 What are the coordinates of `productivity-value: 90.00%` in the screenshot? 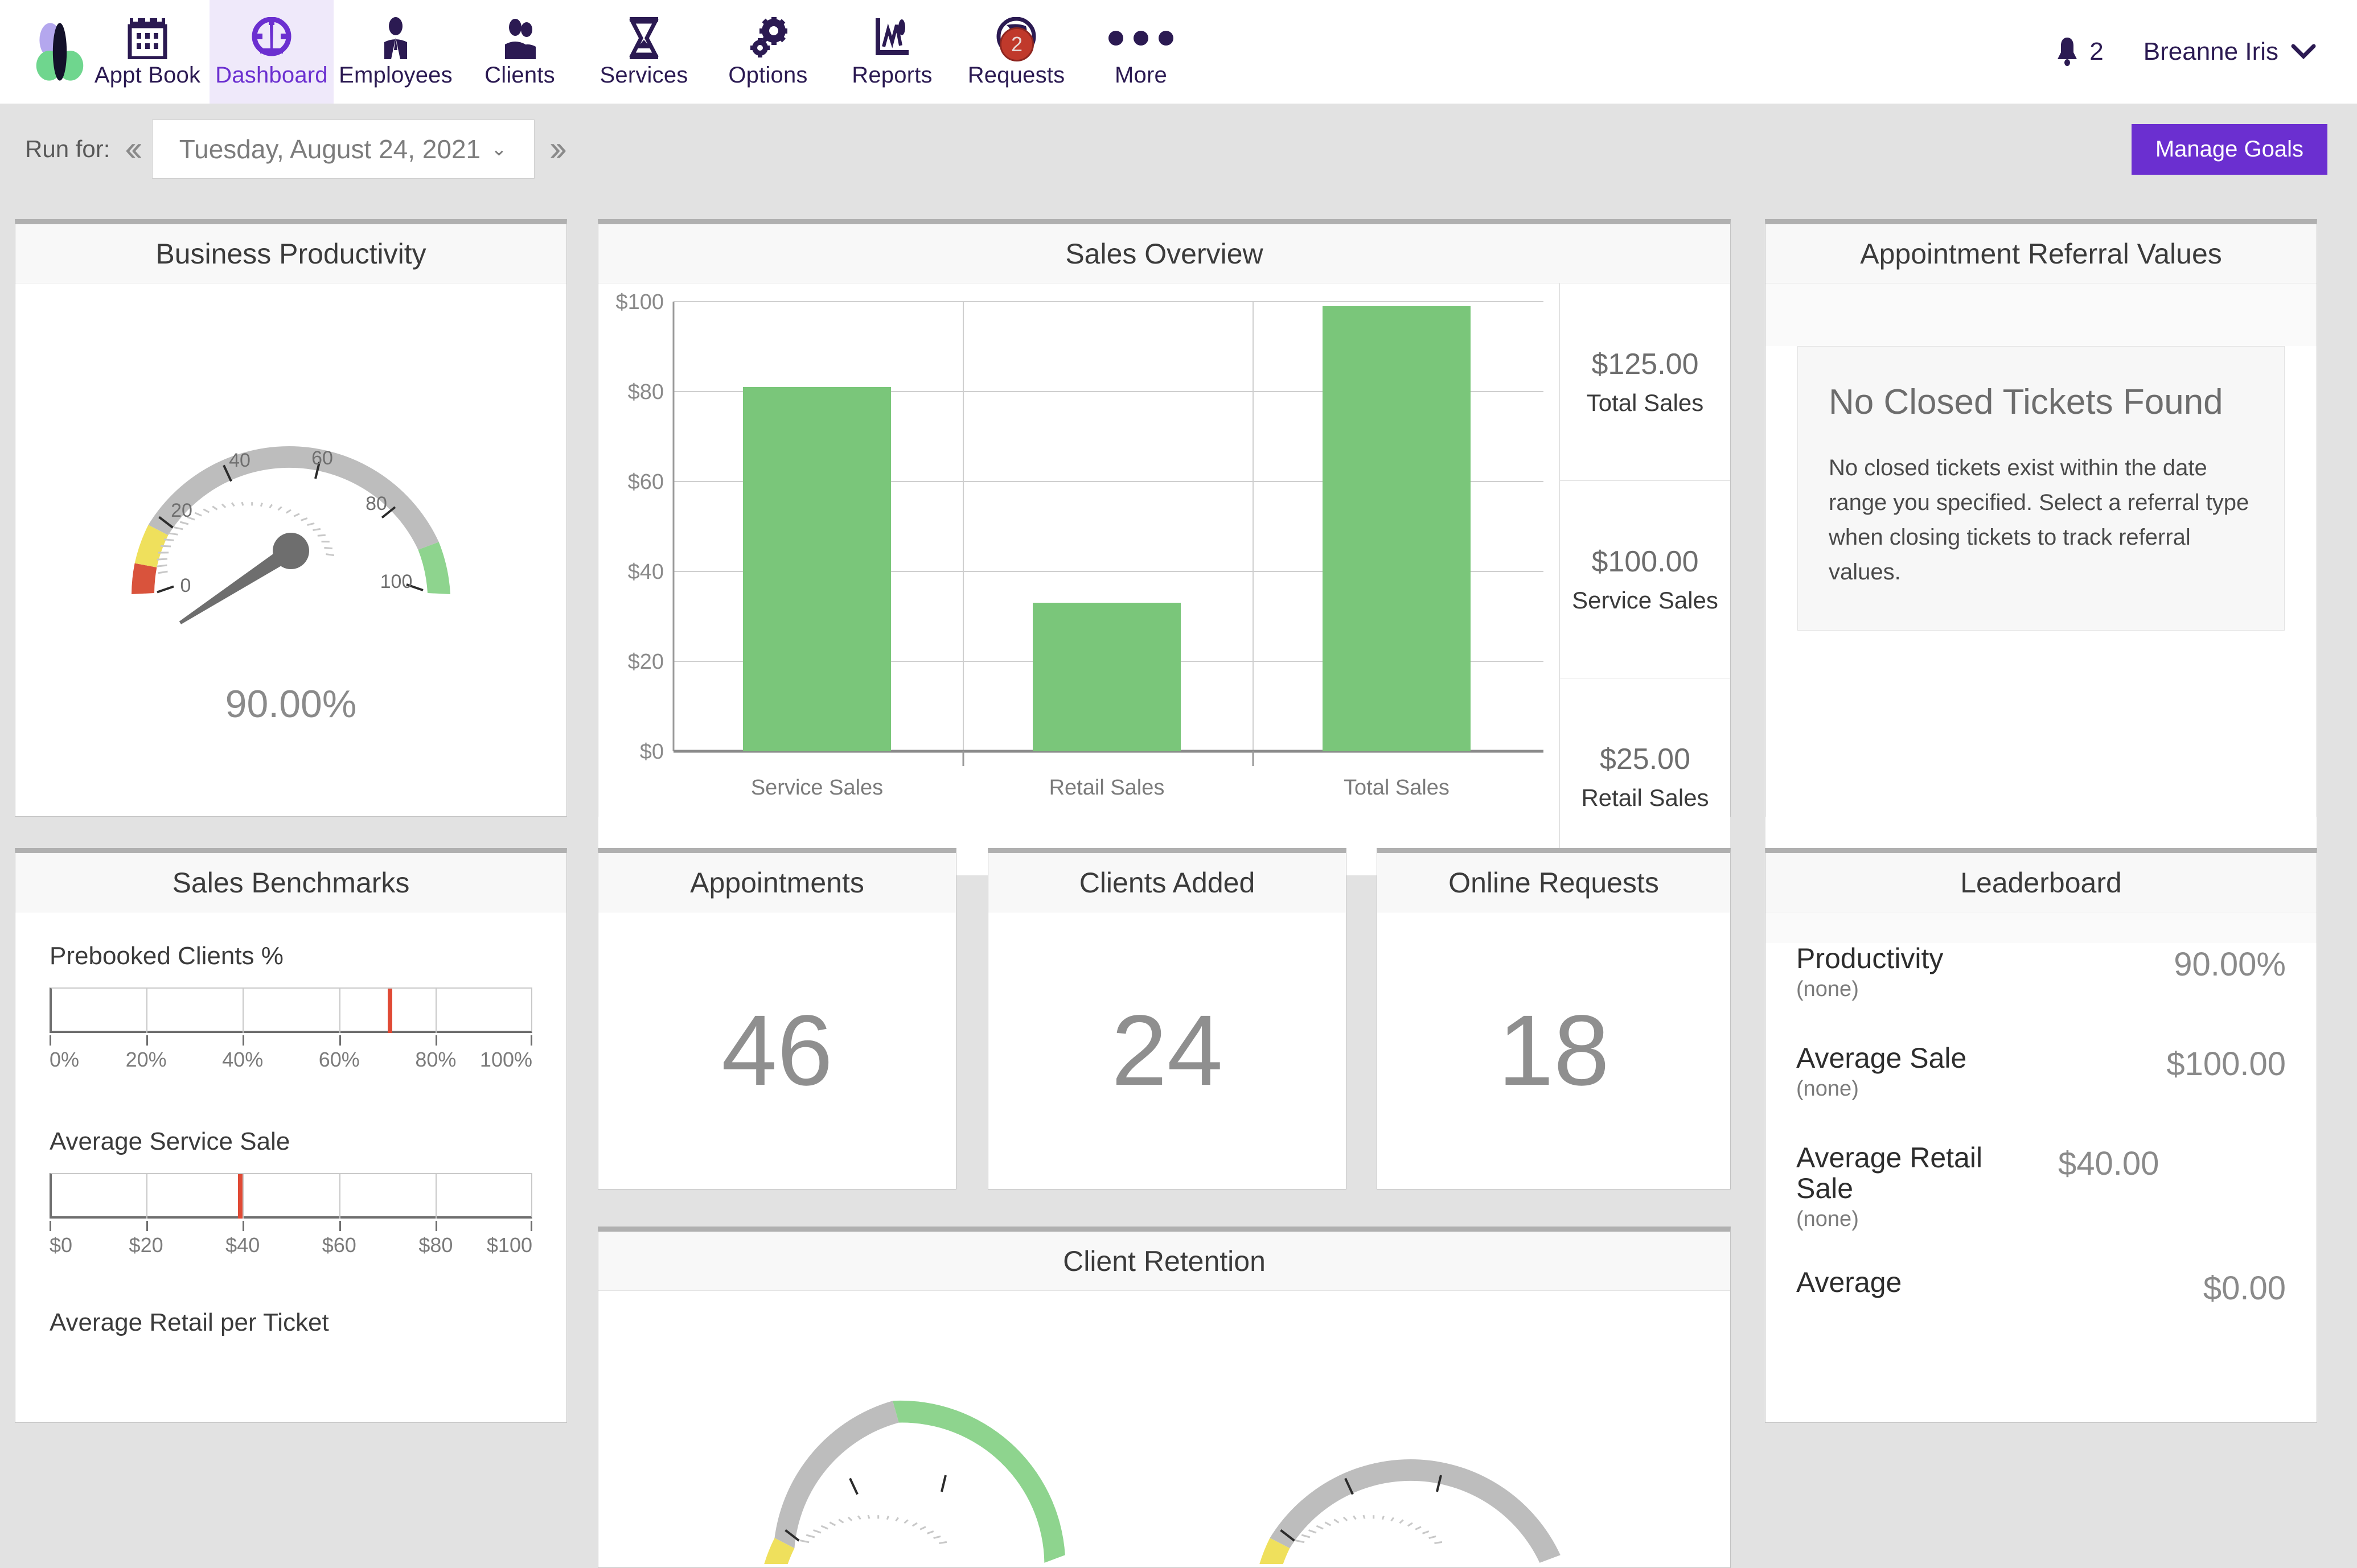 It's located at (290, 704).